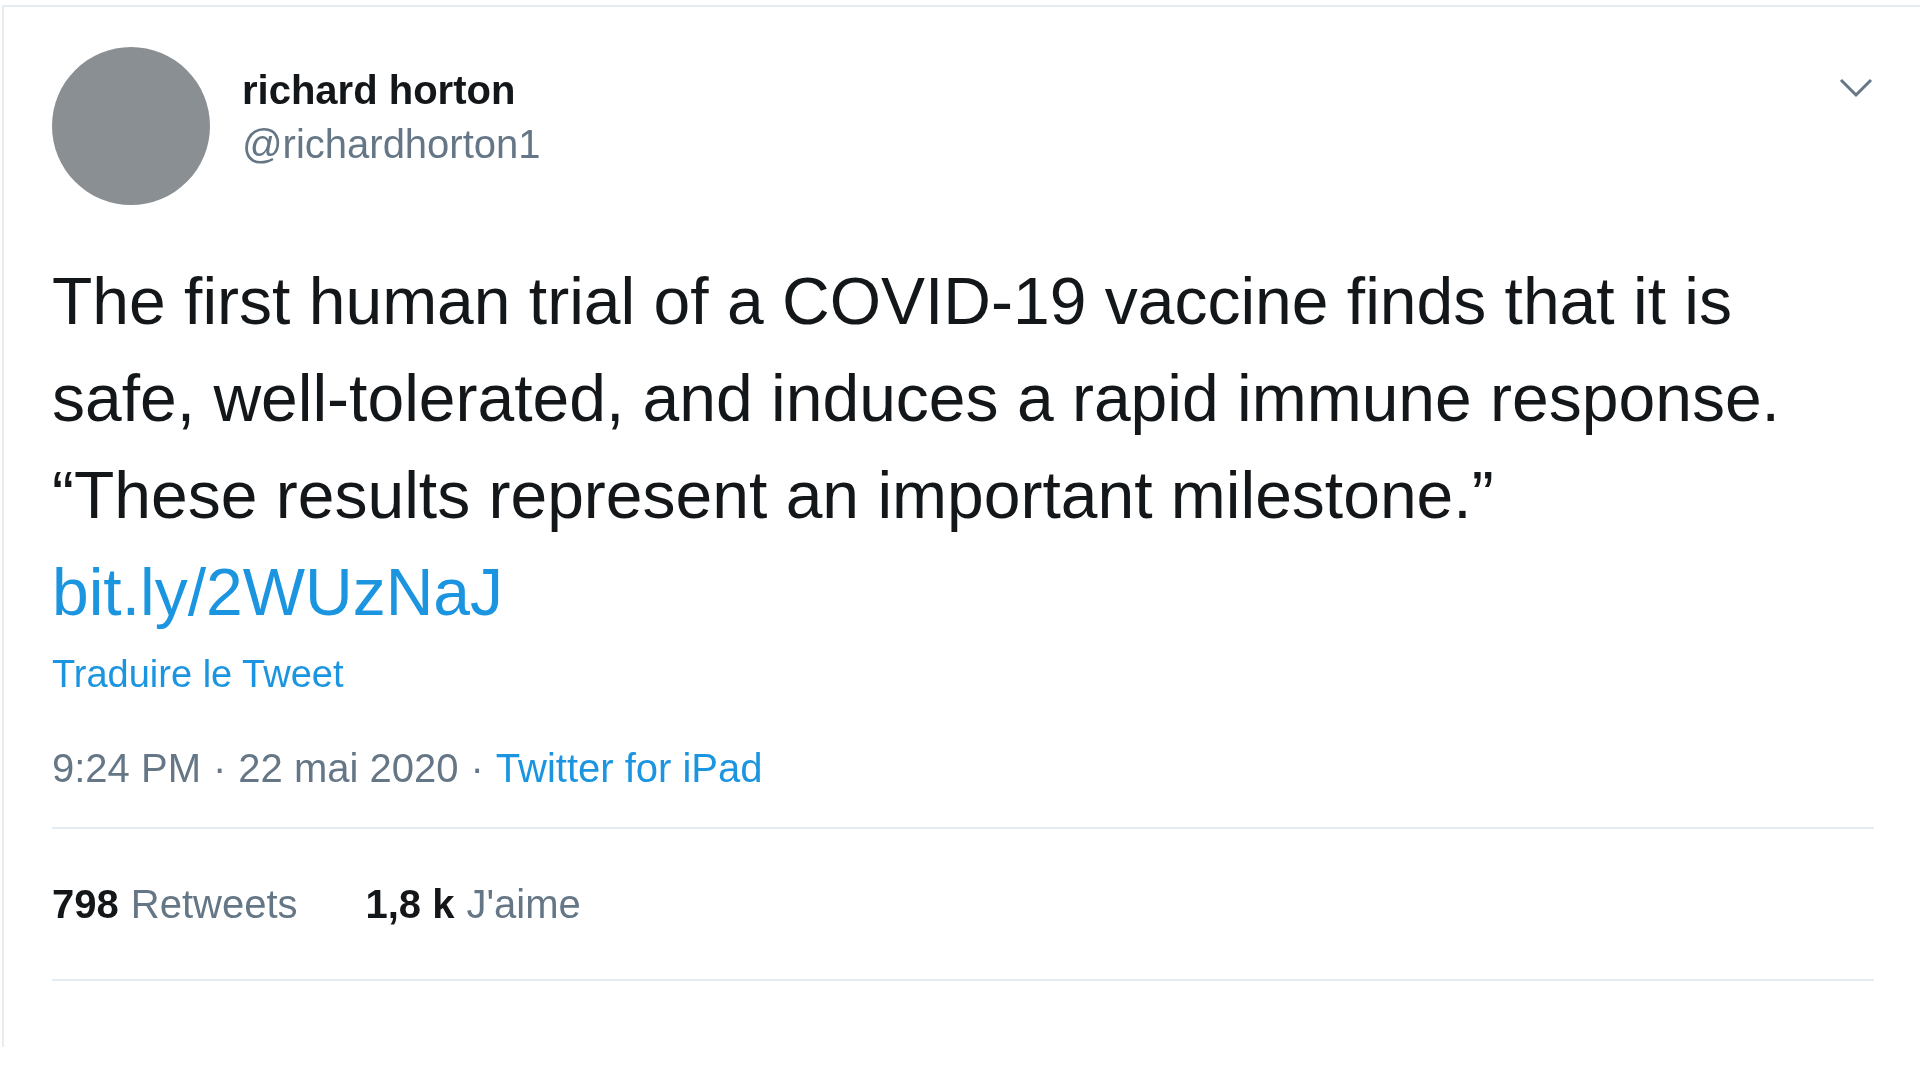 This screenshot has height=1079, width=1920. What do you see at coordinates (1856, 88) in the screenshot?
I see `chevron-down-icon` at bounding box center [1856, 88].